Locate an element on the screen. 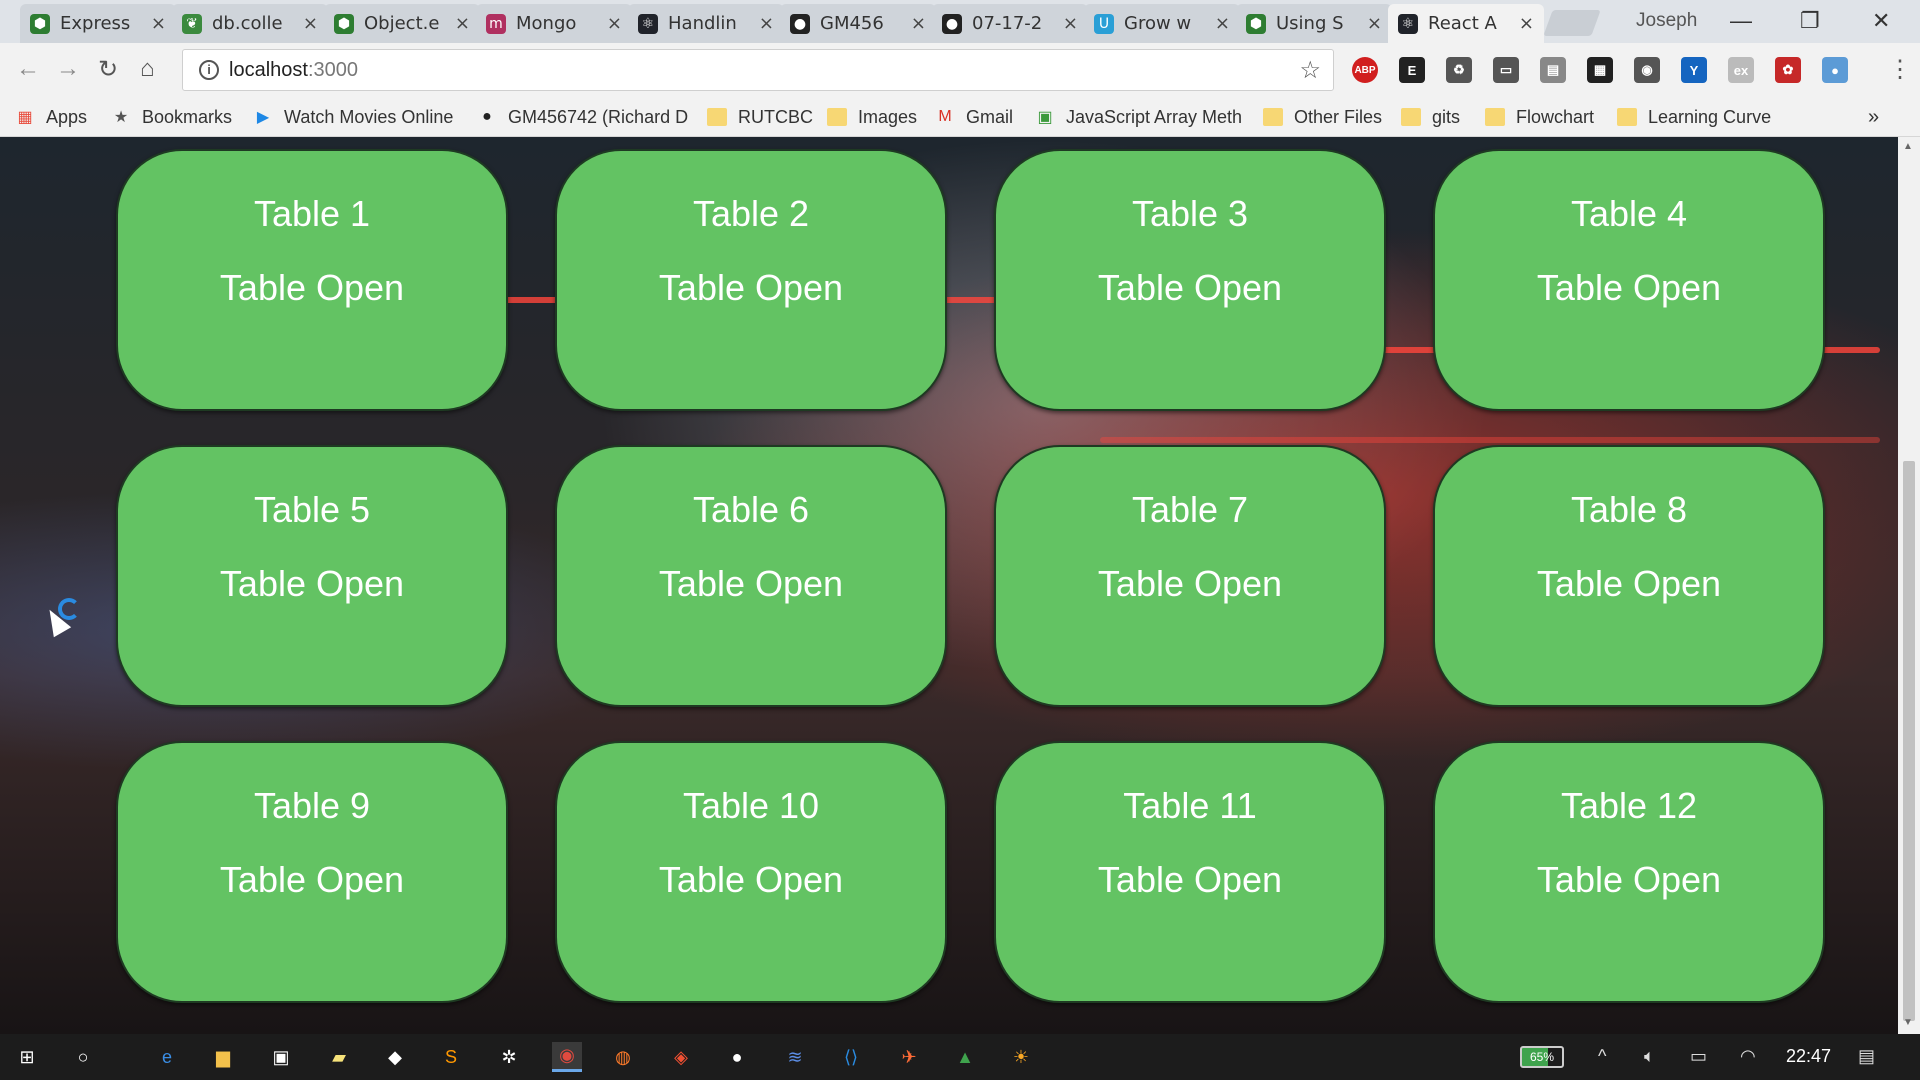 The width and height of the screenshot is (1920, 1080). tab-item: m Mongo × is located at coordinates (554, 23).